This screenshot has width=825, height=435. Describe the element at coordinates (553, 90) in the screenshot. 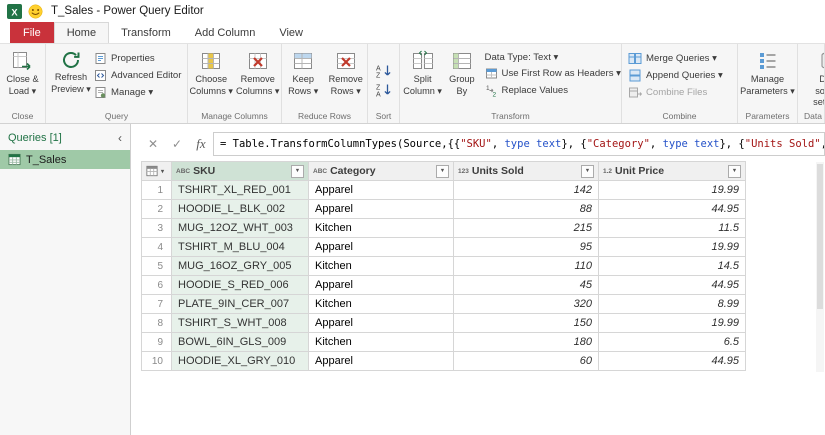

I see `replace-values-button: 12 Replace Values` at that location.